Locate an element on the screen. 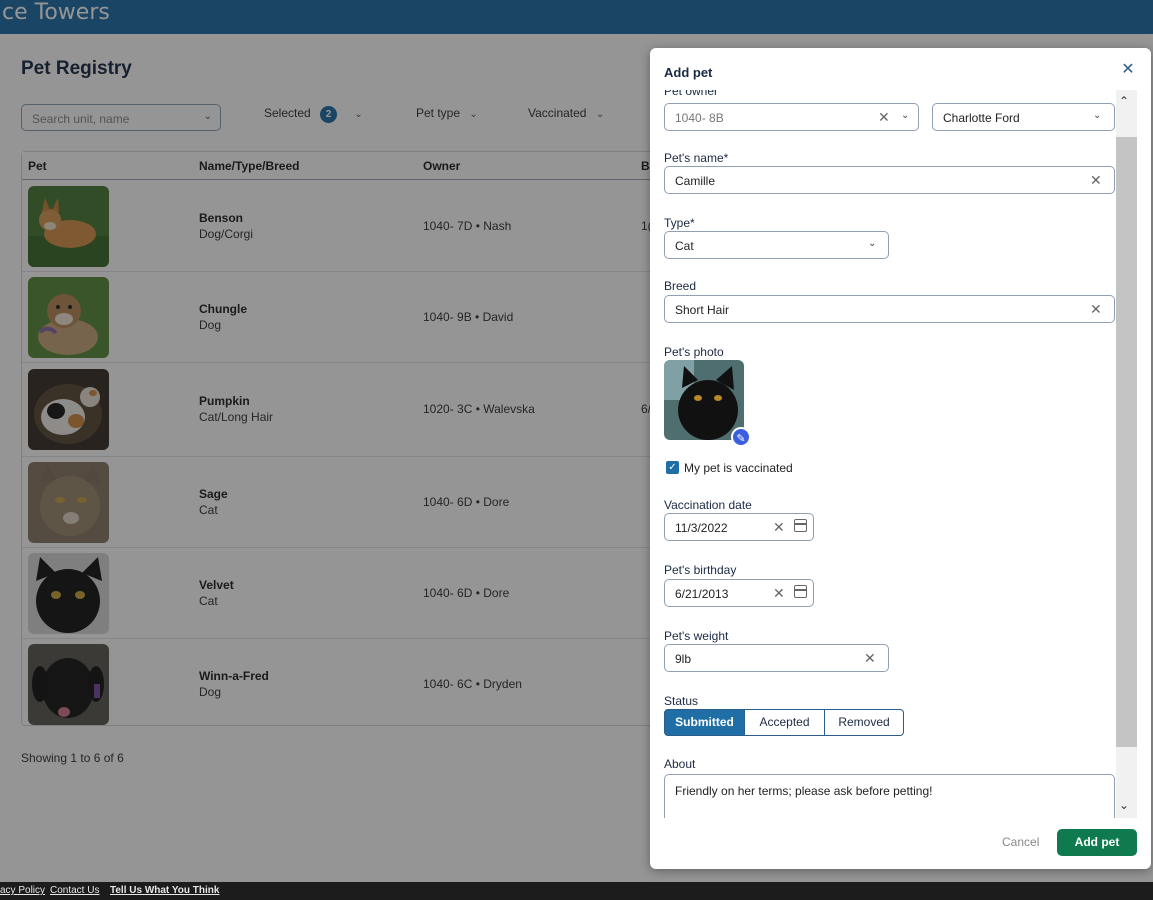  status-submitted-button: Submitted is located at coordinates (704, 722).